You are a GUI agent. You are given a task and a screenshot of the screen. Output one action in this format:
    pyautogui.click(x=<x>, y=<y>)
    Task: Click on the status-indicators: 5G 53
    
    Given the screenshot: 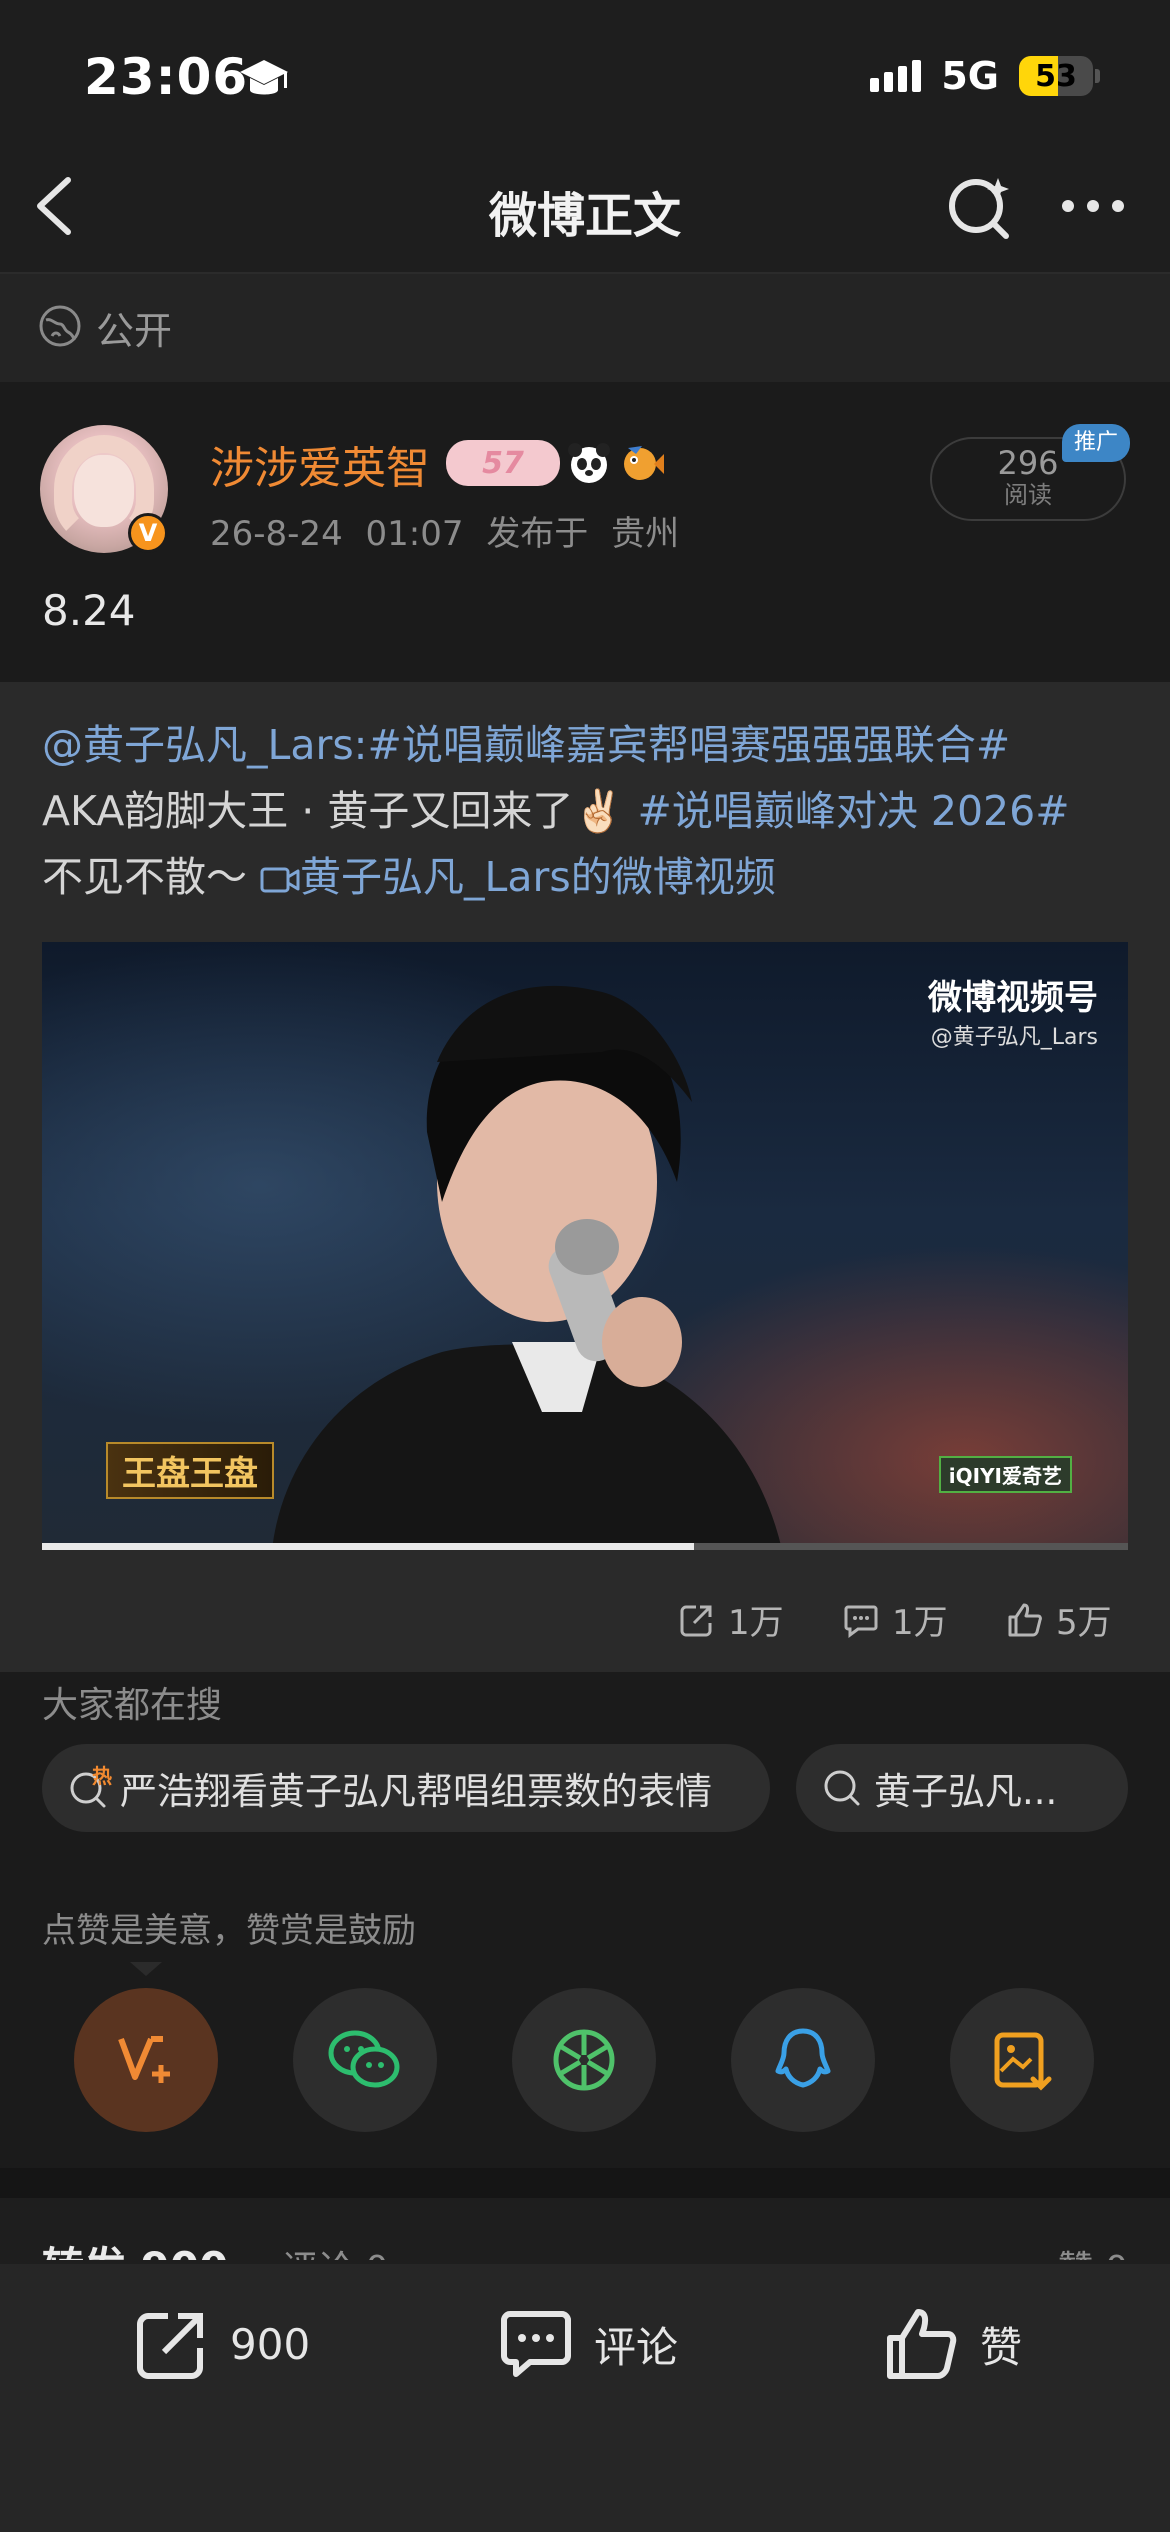 What is the action you would take?
    pyautogui.click(x=985, y=76)
    